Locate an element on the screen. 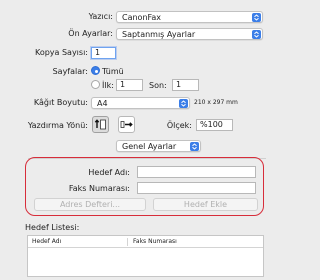 Image resolution: width=320 pixels, height=280 pixels. printer-popup: CanonFax is located at coordinates (189, 17).